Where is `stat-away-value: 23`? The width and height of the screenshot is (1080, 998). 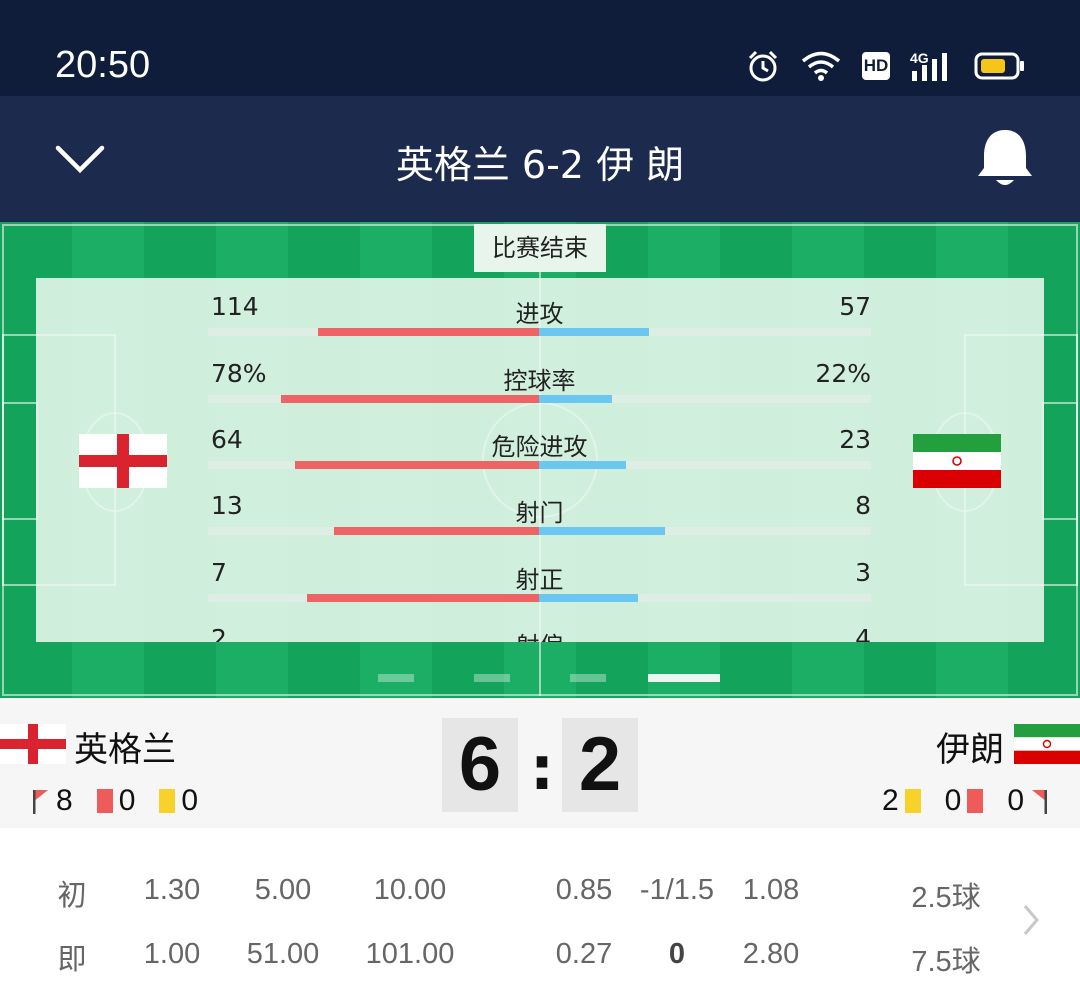
stat-away-value: 23 is located at coordinates (855, 439).